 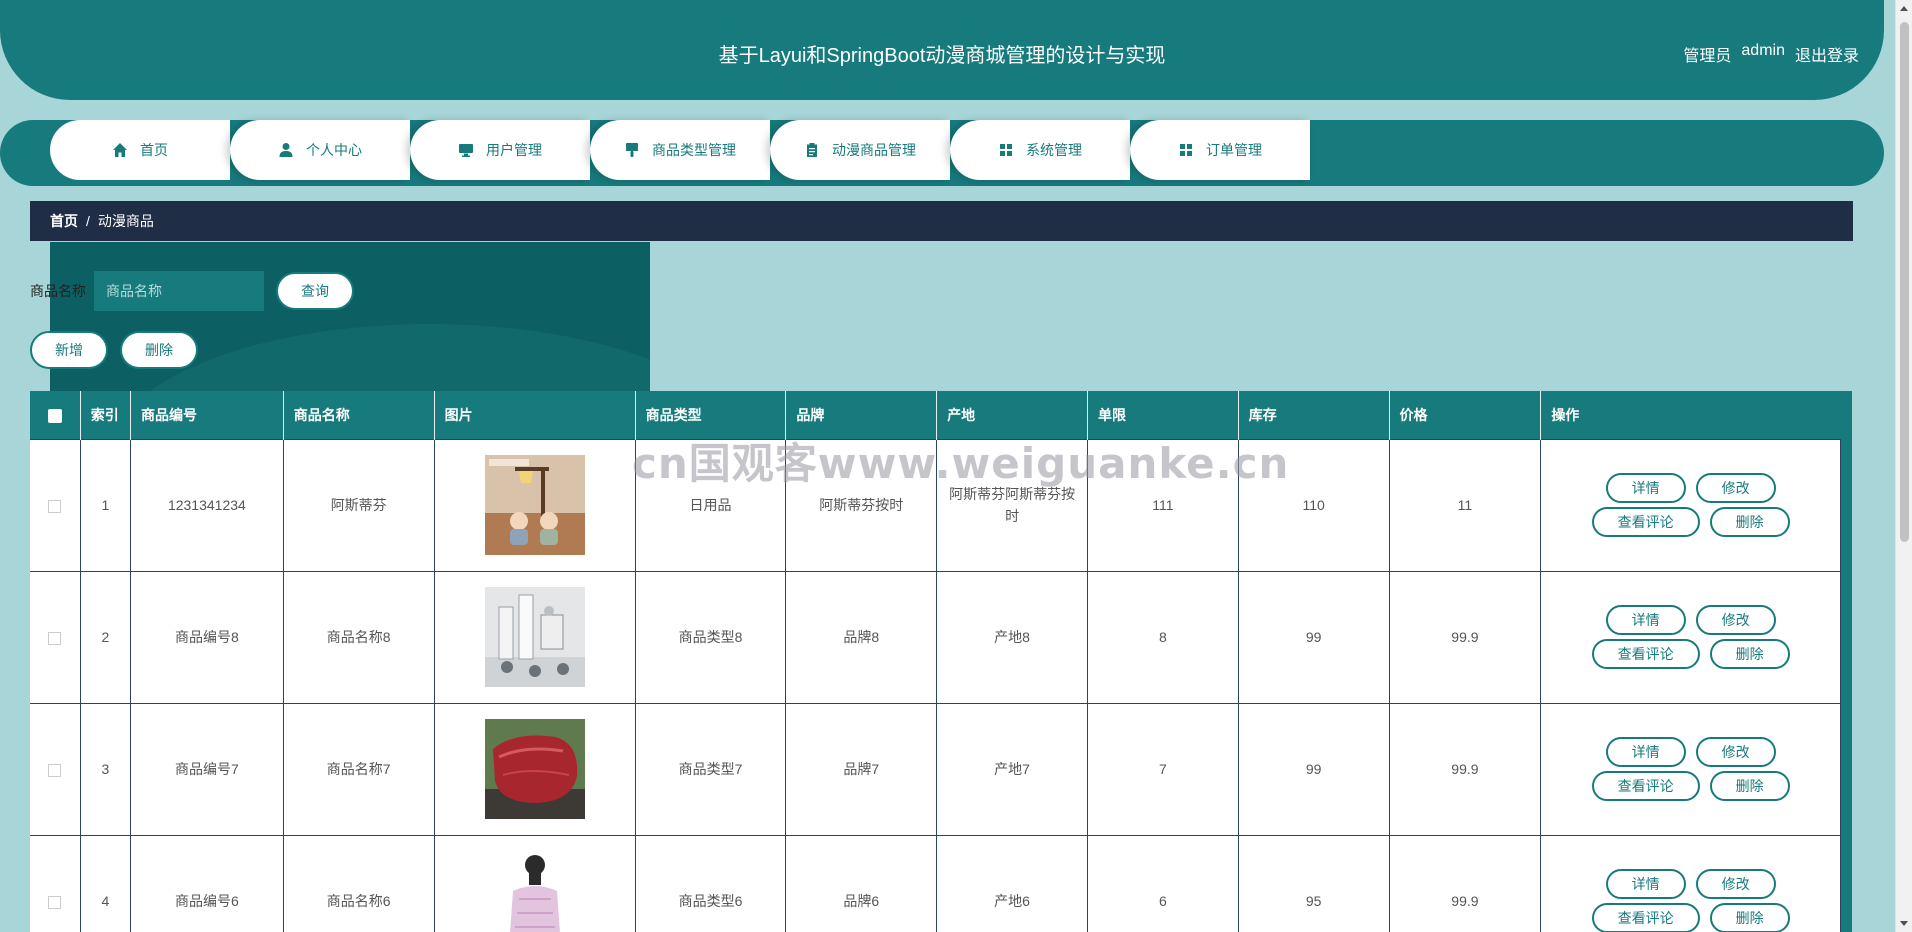 I want to click on cell-name: 阿斯蒂芬, so click(x=358, y=505).